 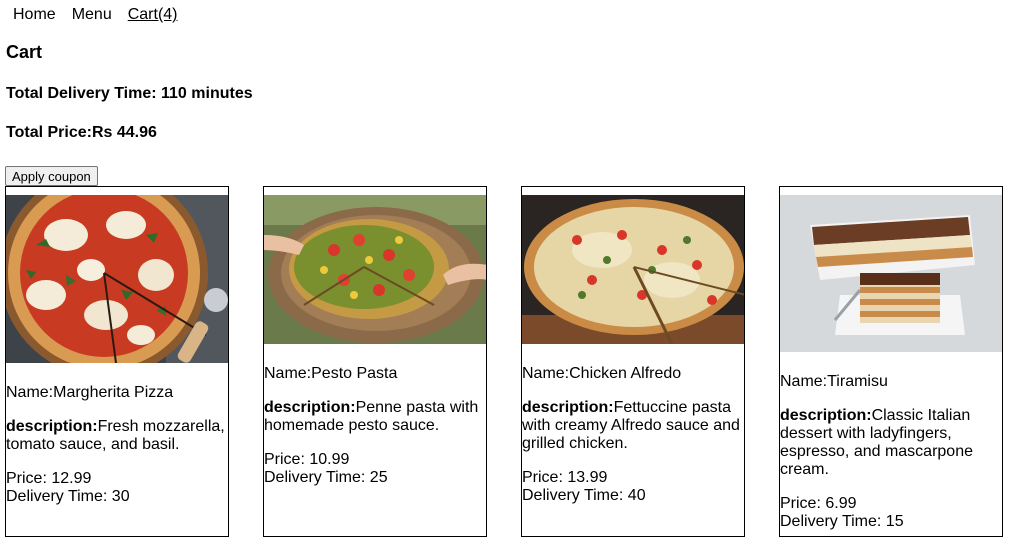 I want to click on item-price: Price: 13.99, so click(x=565, y=477).